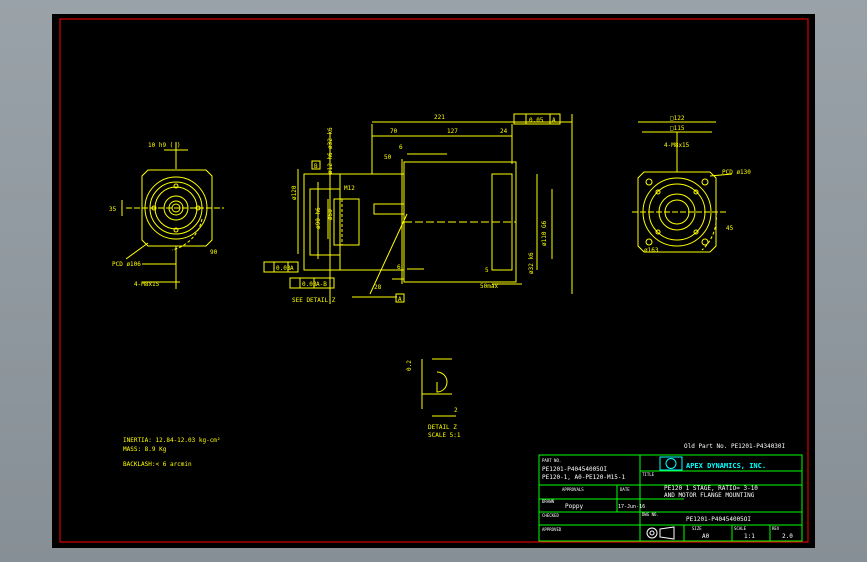  Describe the element at coordinates (316, 166) in the screenshot. I see `datum-b-label: B` at that location.